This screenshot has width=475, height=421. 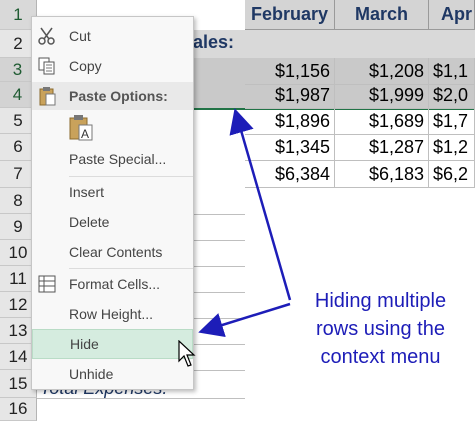 I want to click on annotation-line-3: context menu, so click(x=380, y=357).